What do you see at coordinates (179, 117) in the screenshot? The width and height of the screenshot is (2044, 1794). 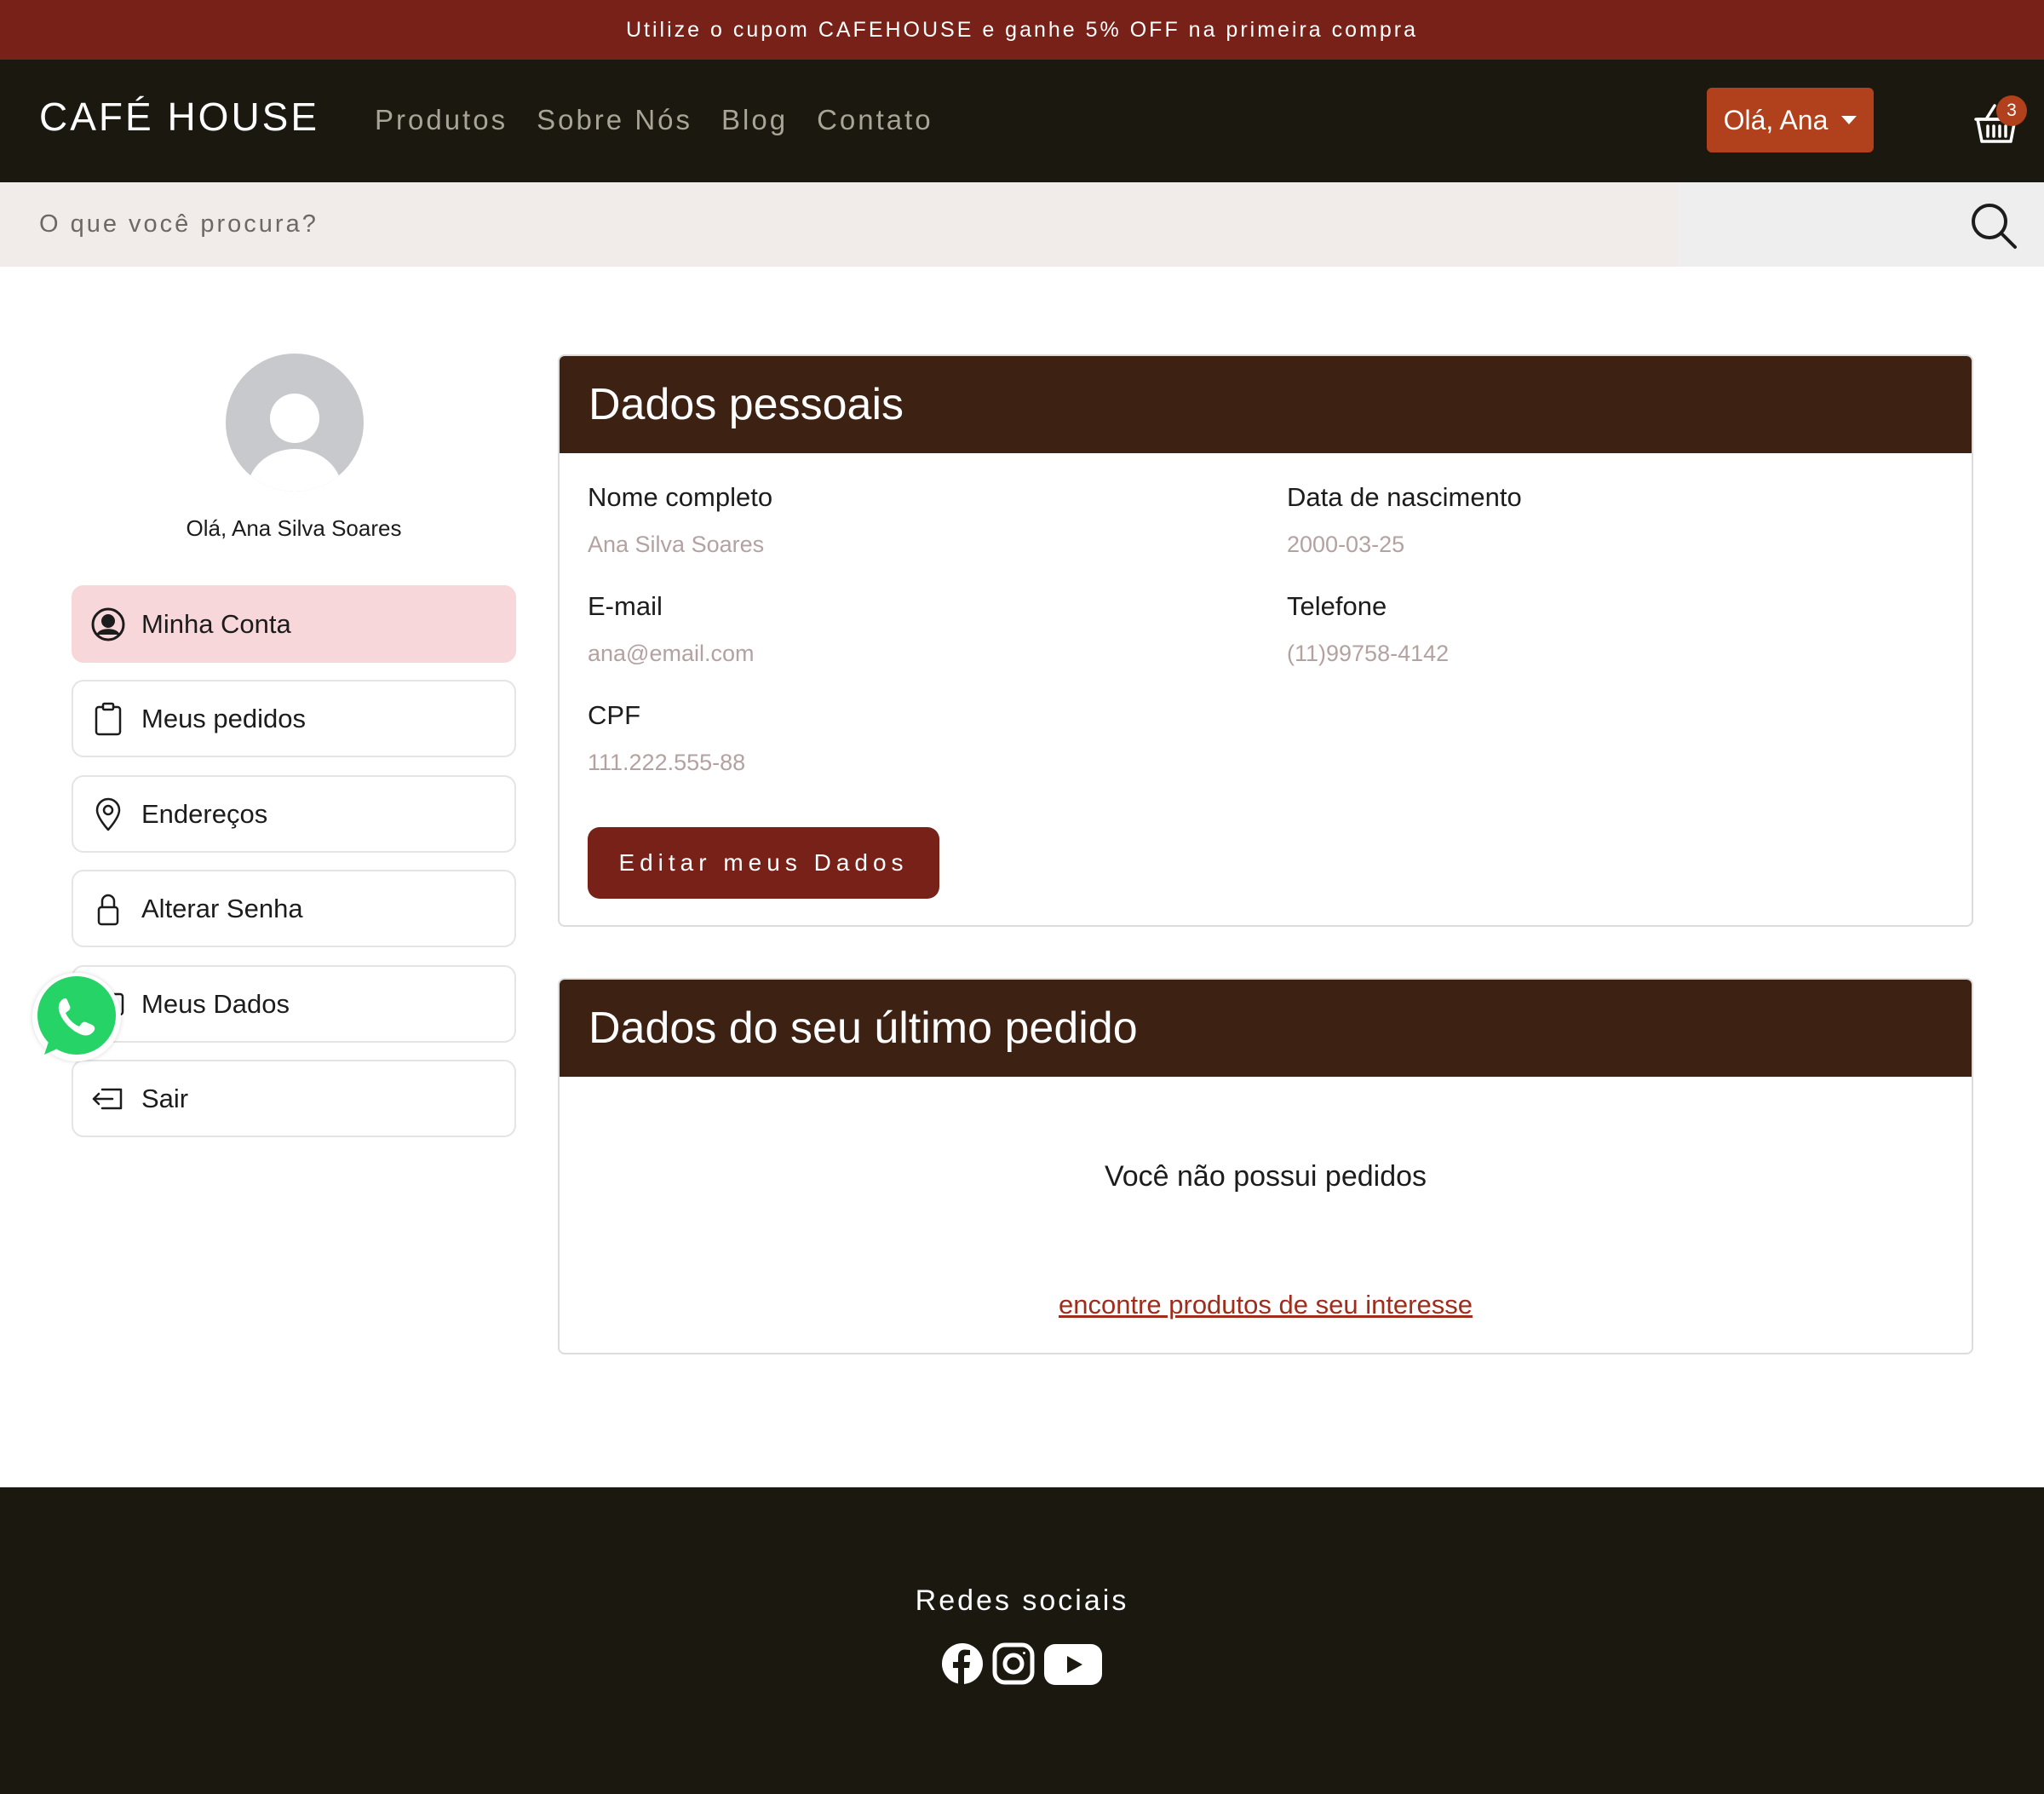 I see `brand-logo: CAFÉ HOUSE` at bounding box center [179, 117].